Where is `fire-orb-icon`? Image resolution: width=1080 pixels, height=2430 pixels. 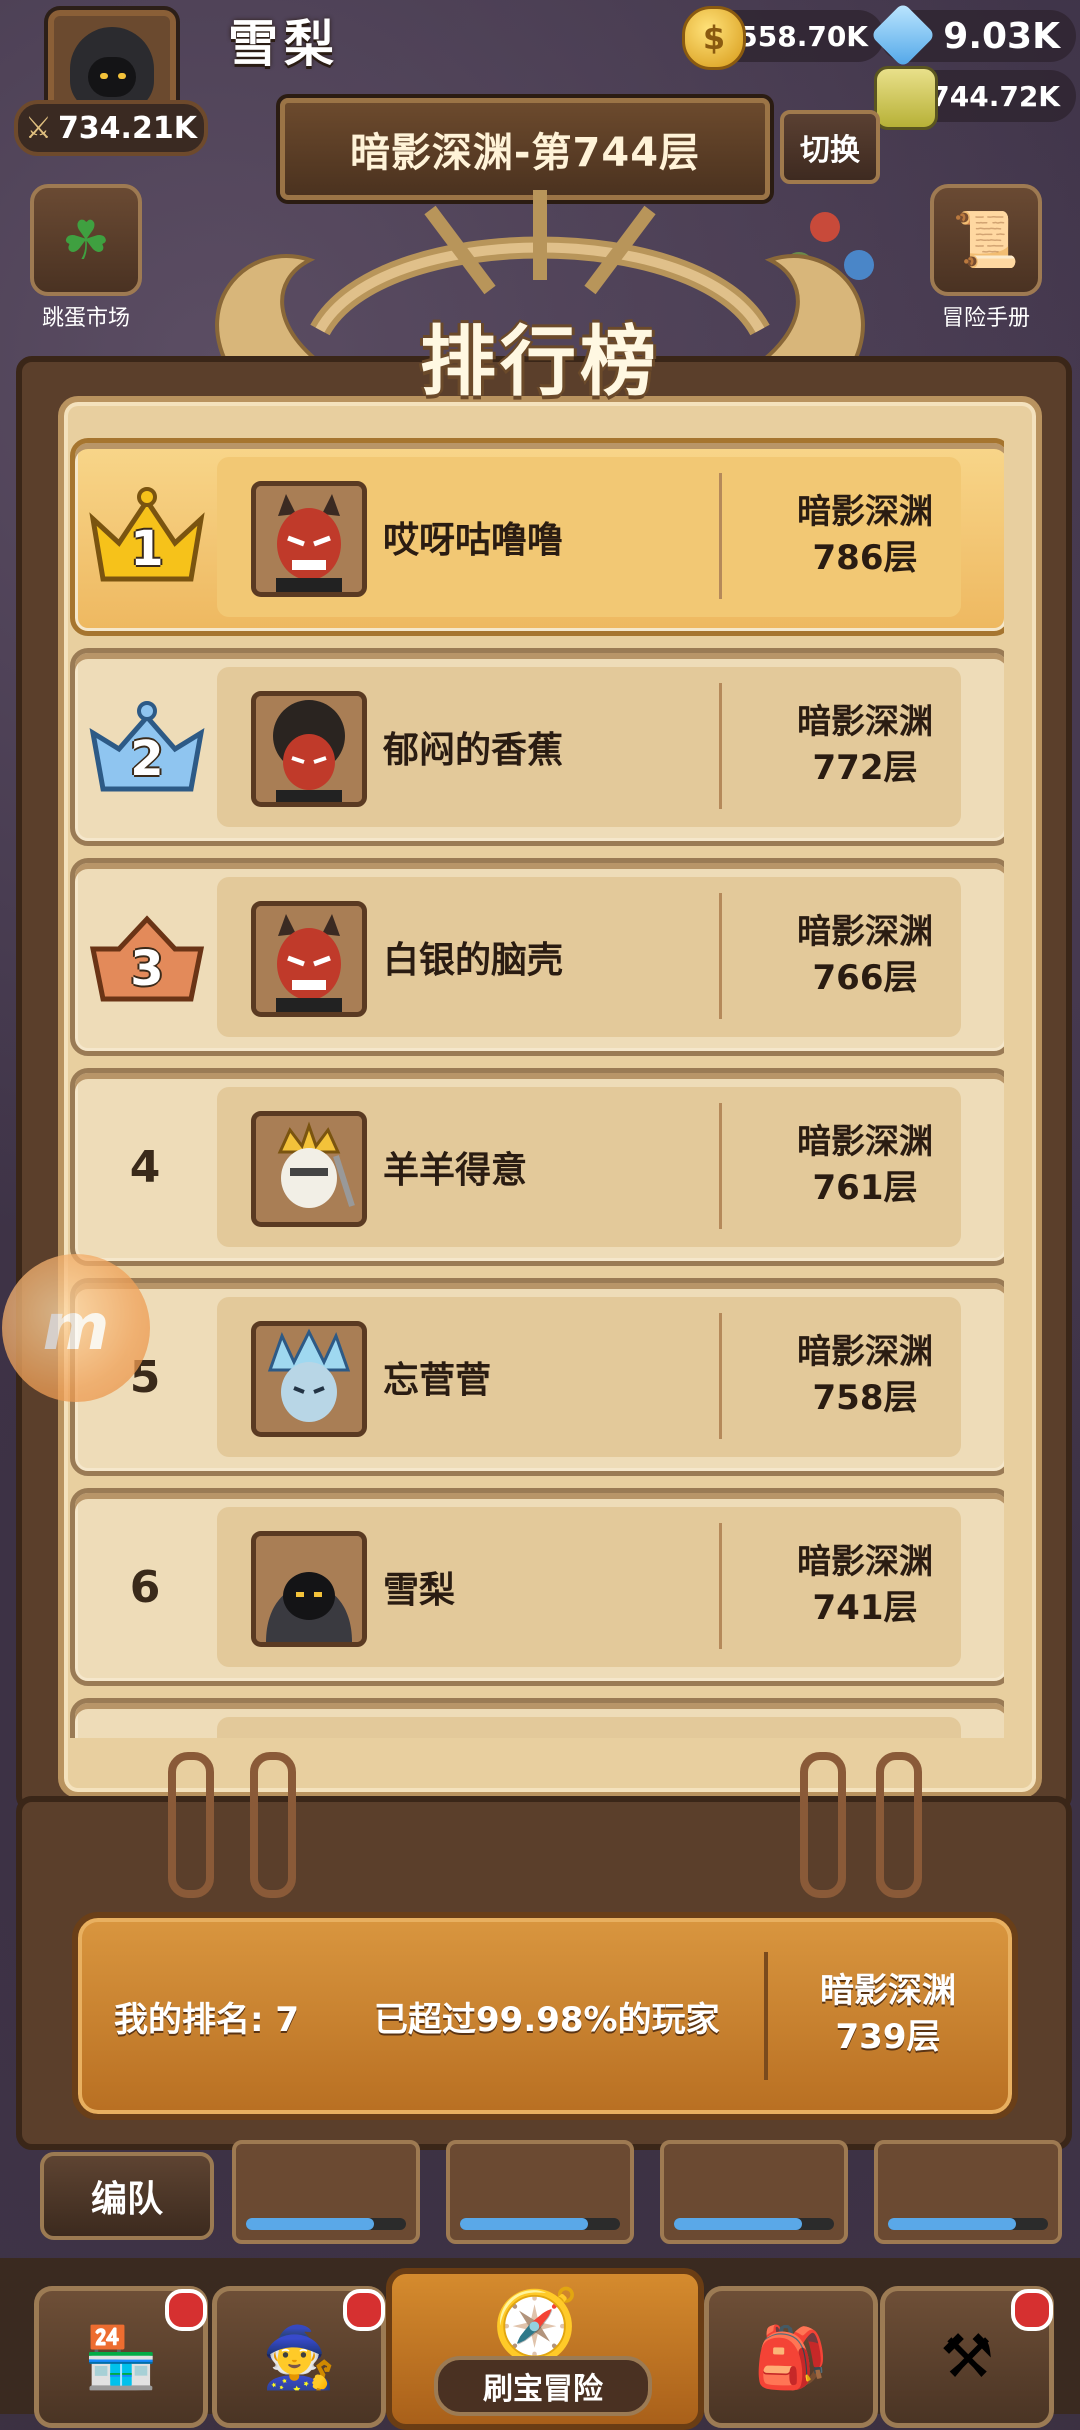
fire-orb-icon is located at coordinates (825, 227).